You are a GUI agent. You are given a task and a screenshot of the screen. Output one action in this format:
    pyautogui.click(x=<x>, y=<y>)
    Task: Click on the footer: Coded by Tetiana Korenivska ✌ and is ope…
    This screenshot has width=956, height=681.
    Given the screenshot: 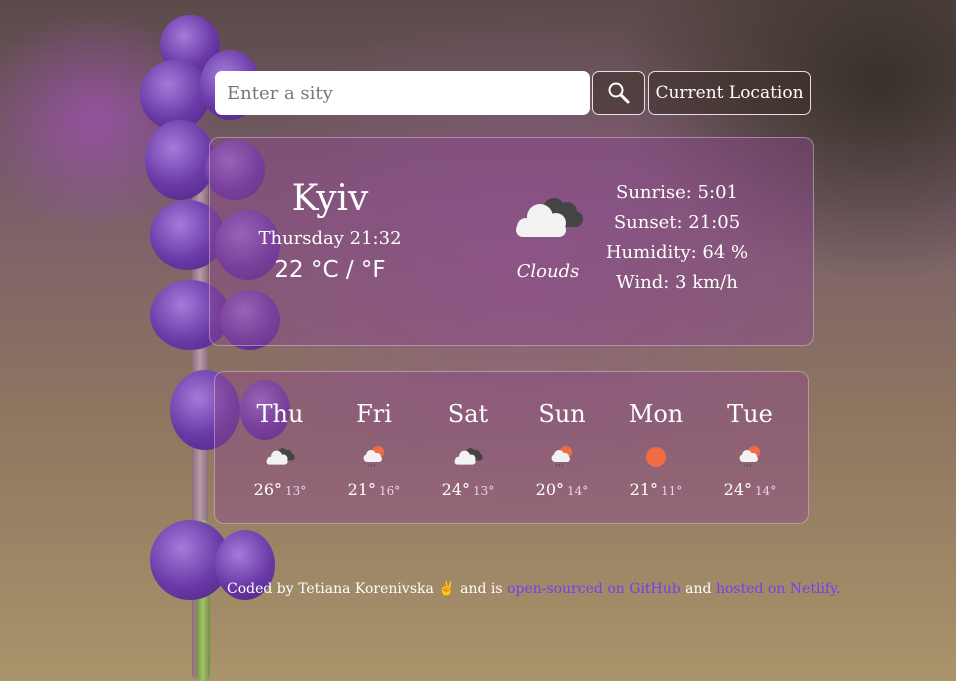 What is the action you would take?
    pyautogui.click(x=534, y=589)
    